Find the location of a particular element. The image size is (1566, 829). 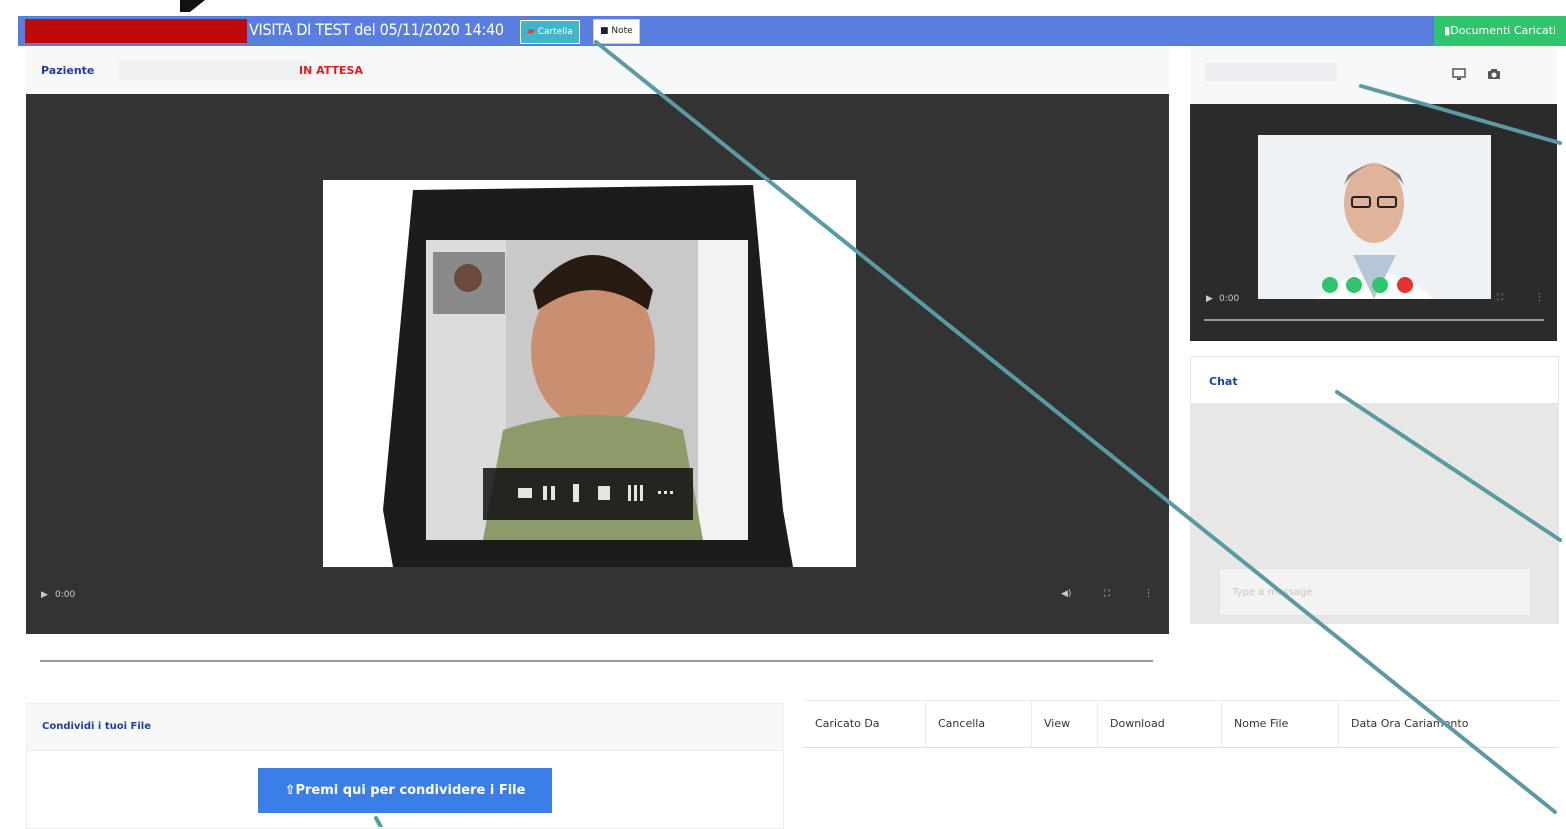

doctor-video-progress is located at coordinates (1374, 320).